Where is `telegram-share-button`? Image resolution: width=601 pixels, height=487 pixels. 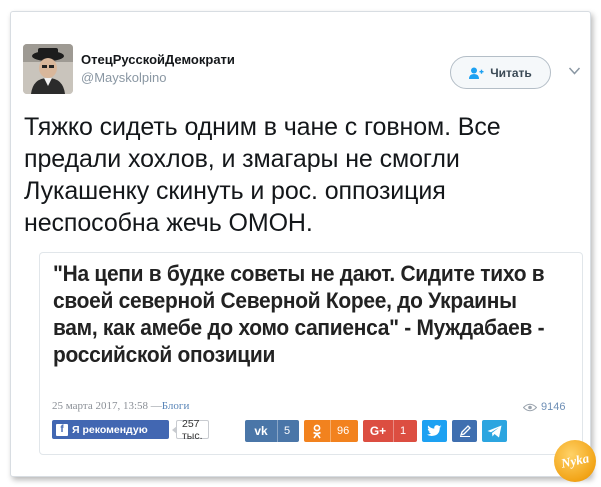 telegram-share-button is located at coordinates (494, 431).